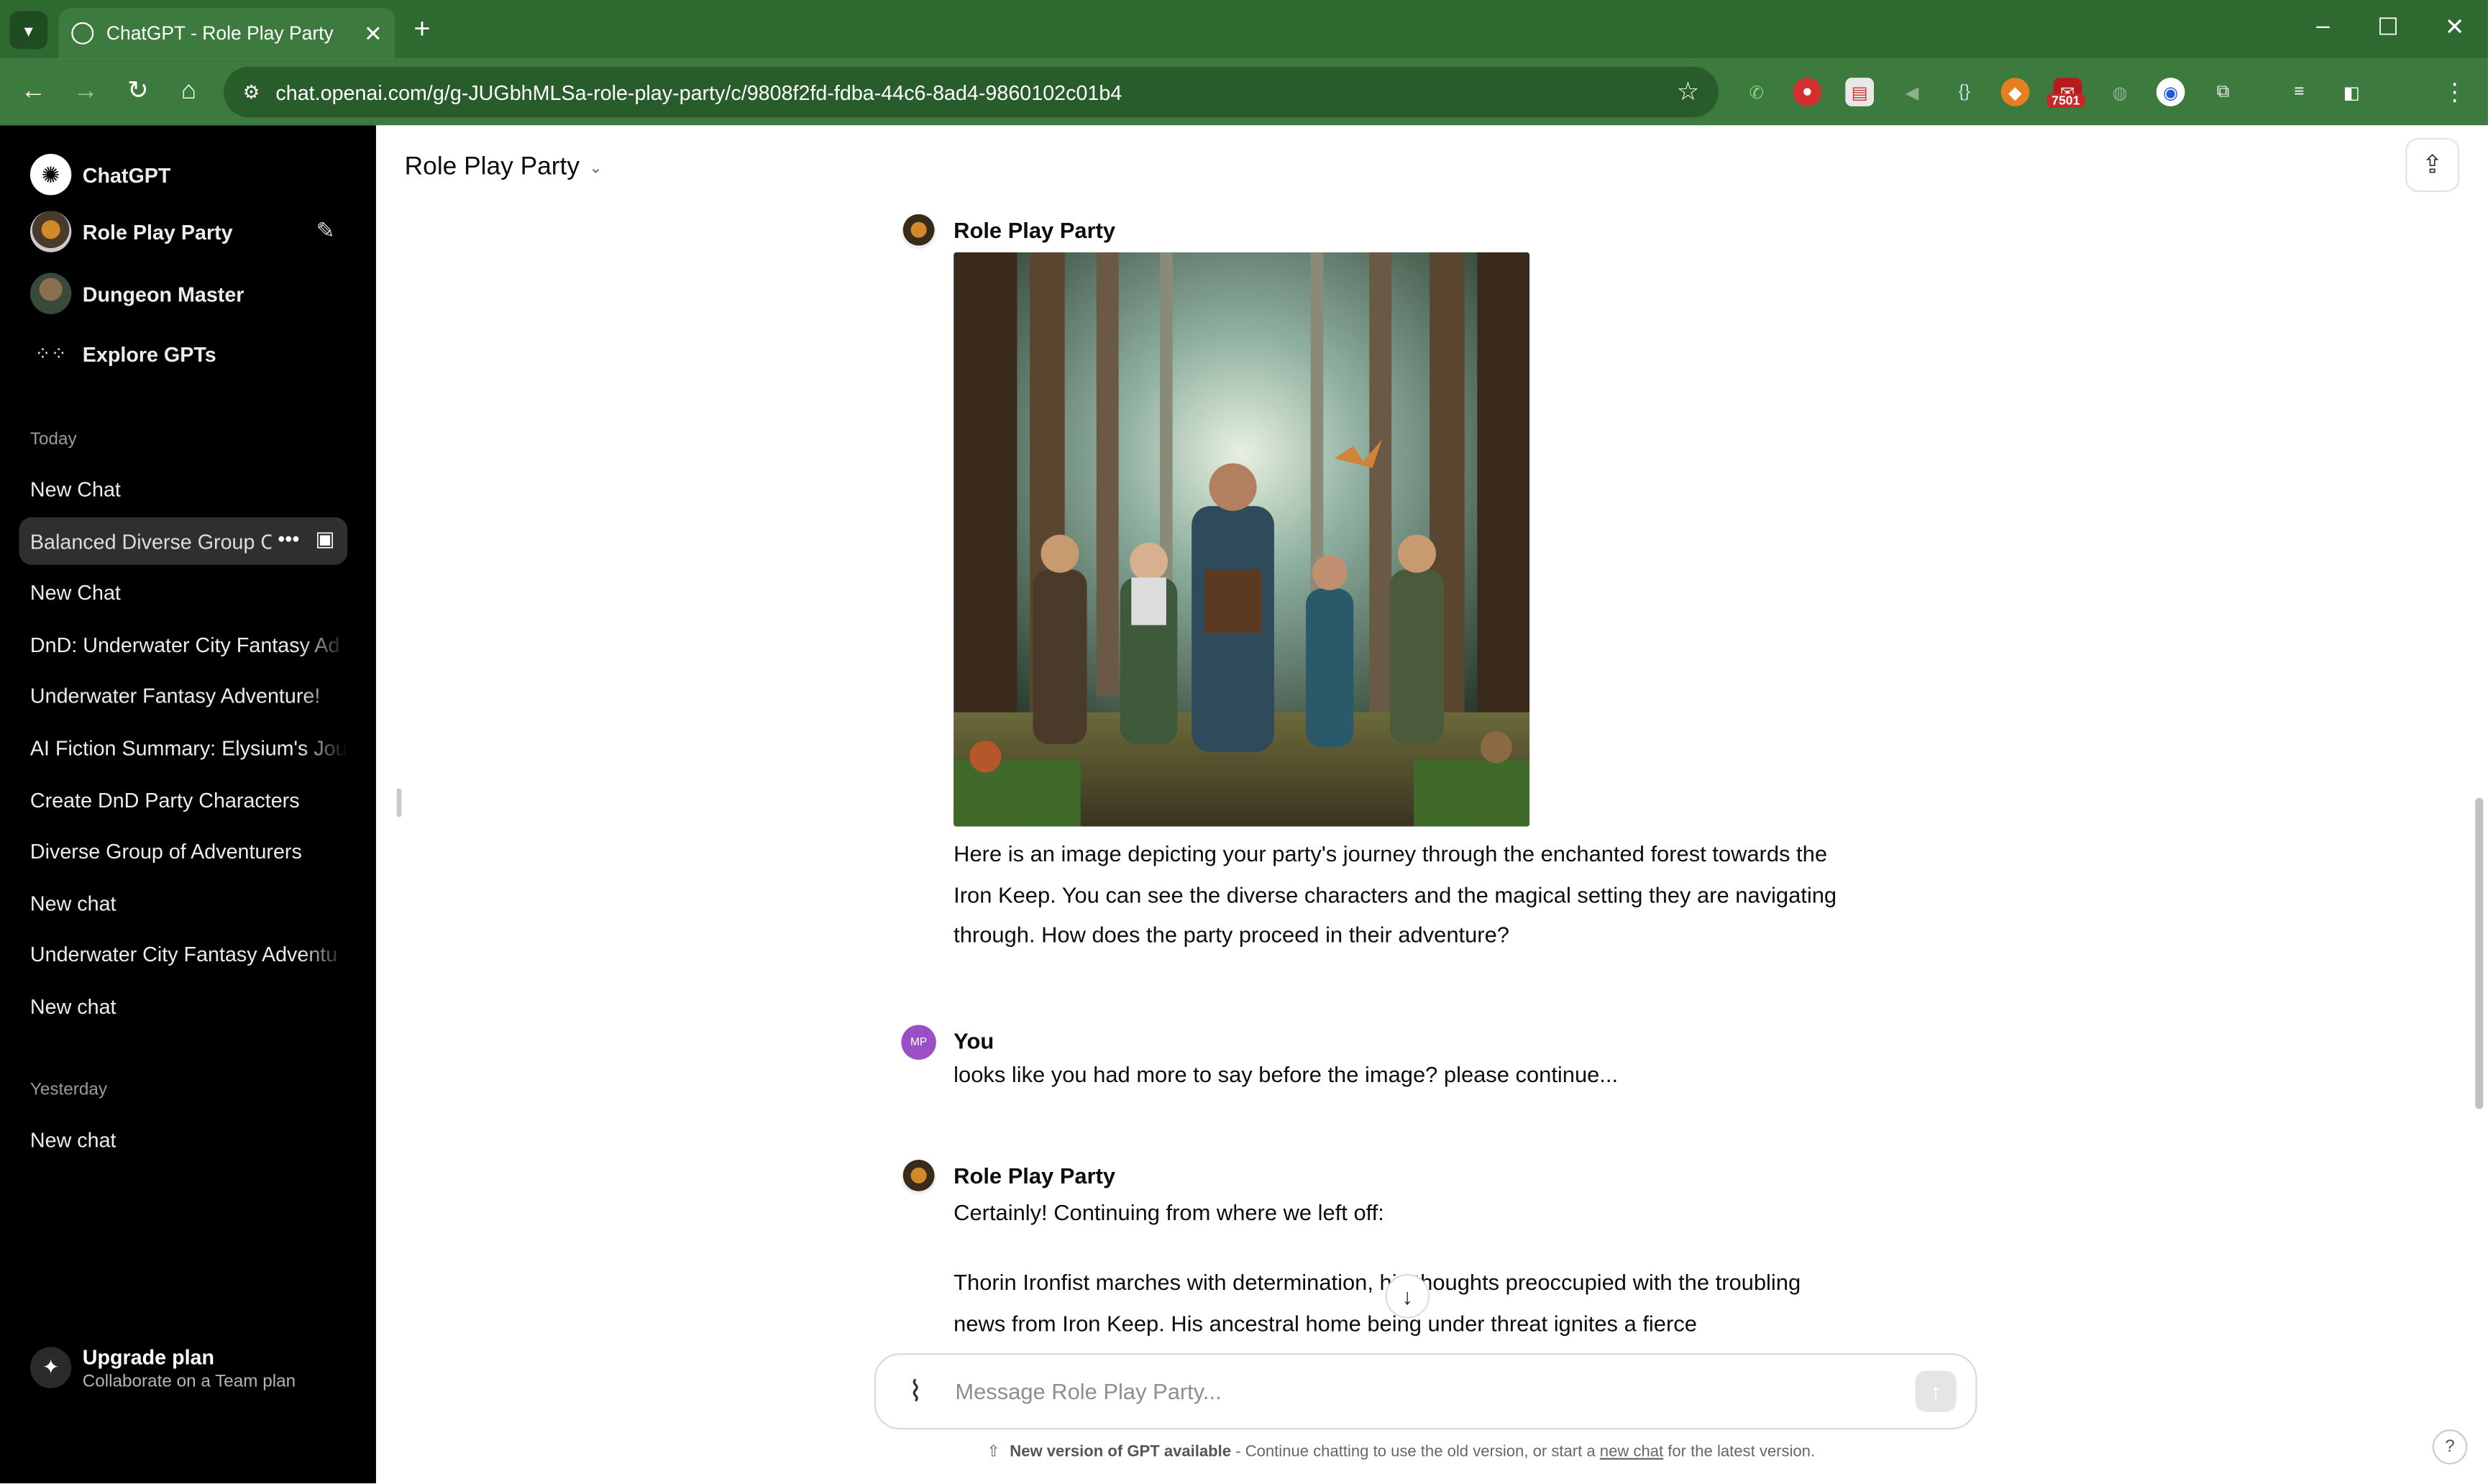 This screenshot has height=1484, width=2488. Describe the element at coordinates (50, 1367) in the screenshot. I see `sparkle-icon: ✦` at that location.